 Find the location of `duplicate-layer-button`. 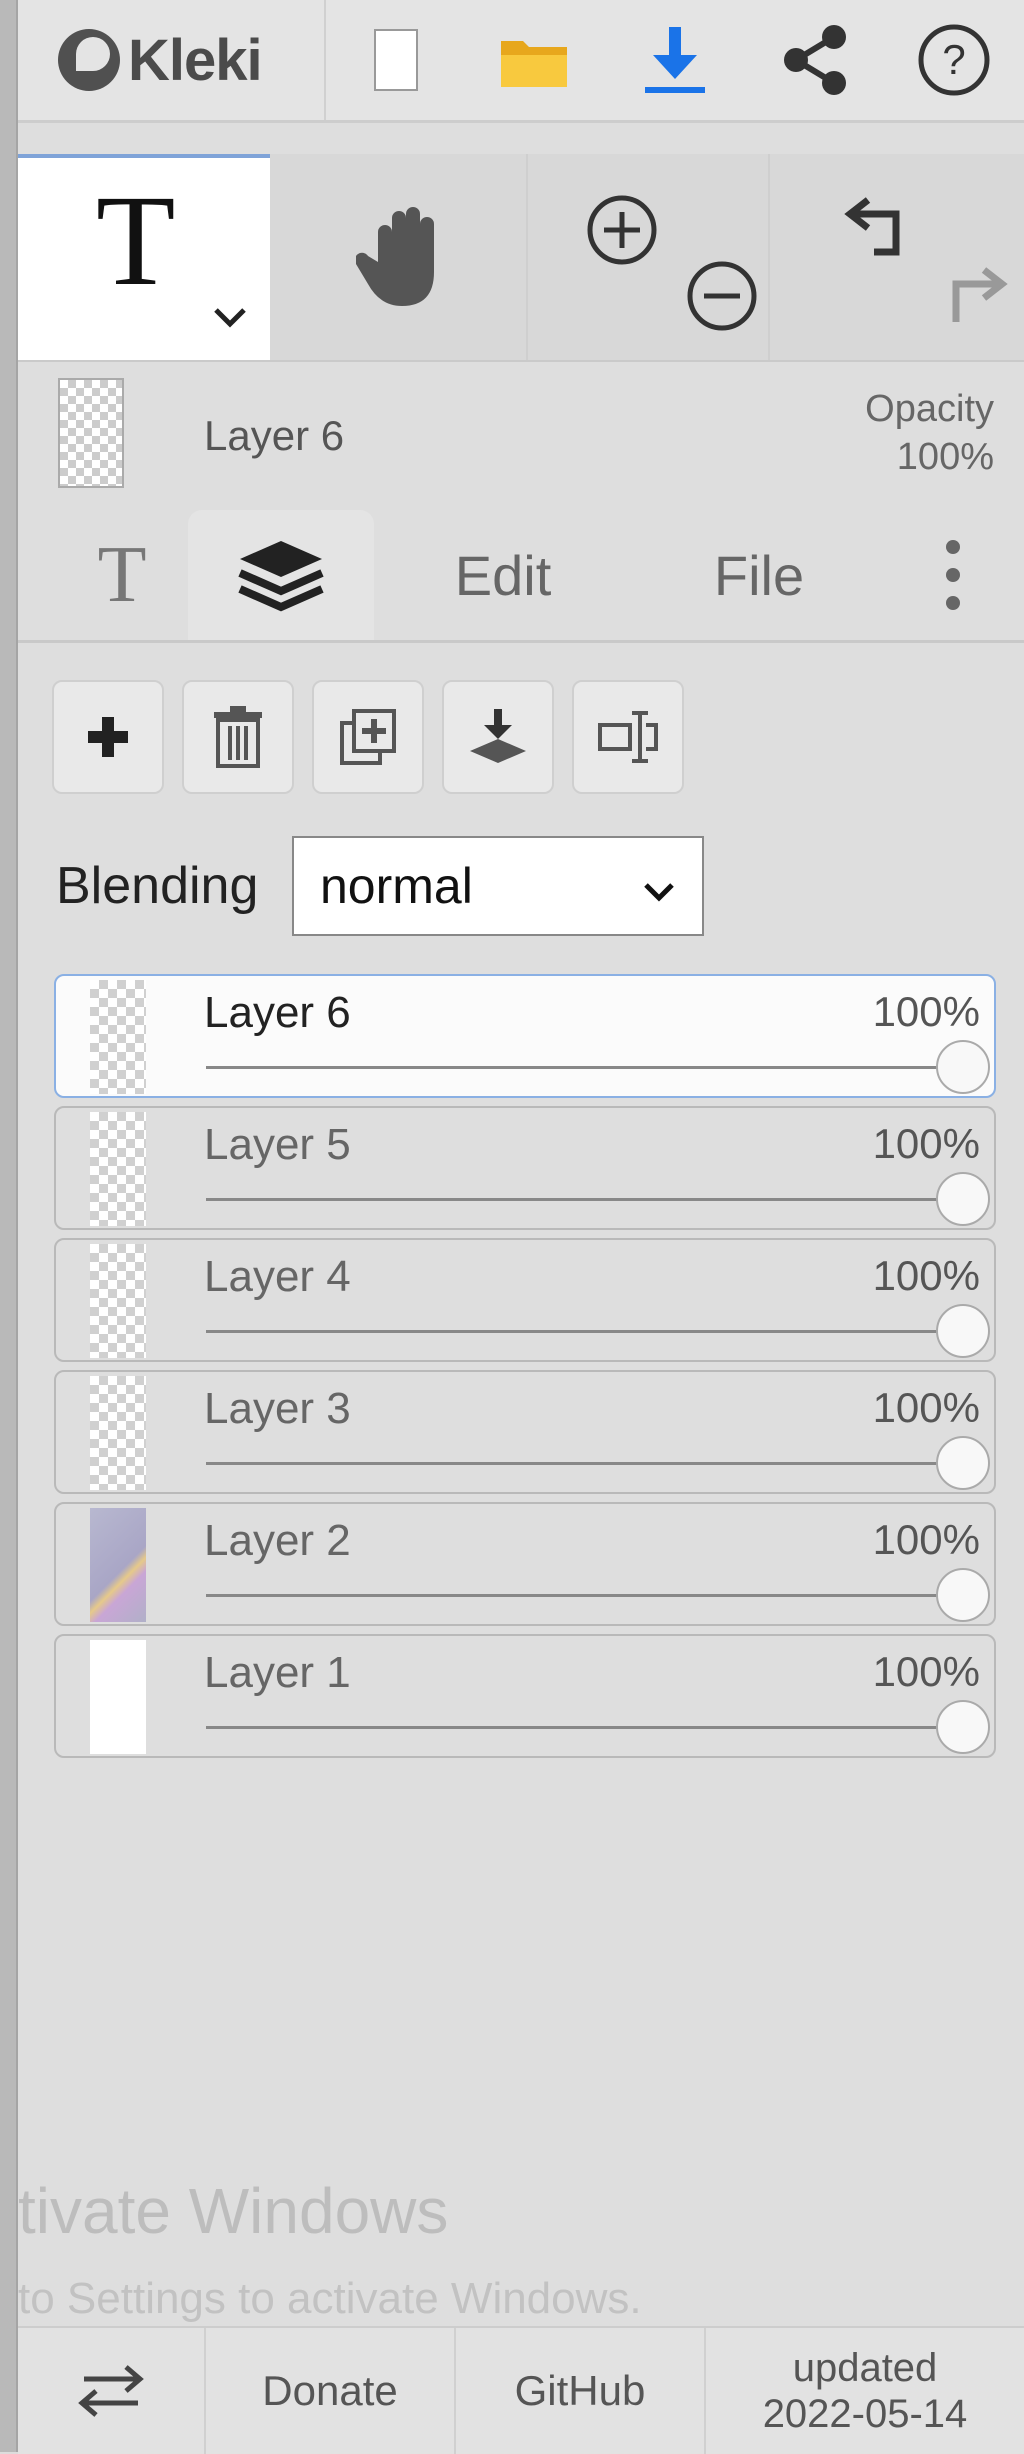

duplicate-layer-button is located at coordinates (368, 737).